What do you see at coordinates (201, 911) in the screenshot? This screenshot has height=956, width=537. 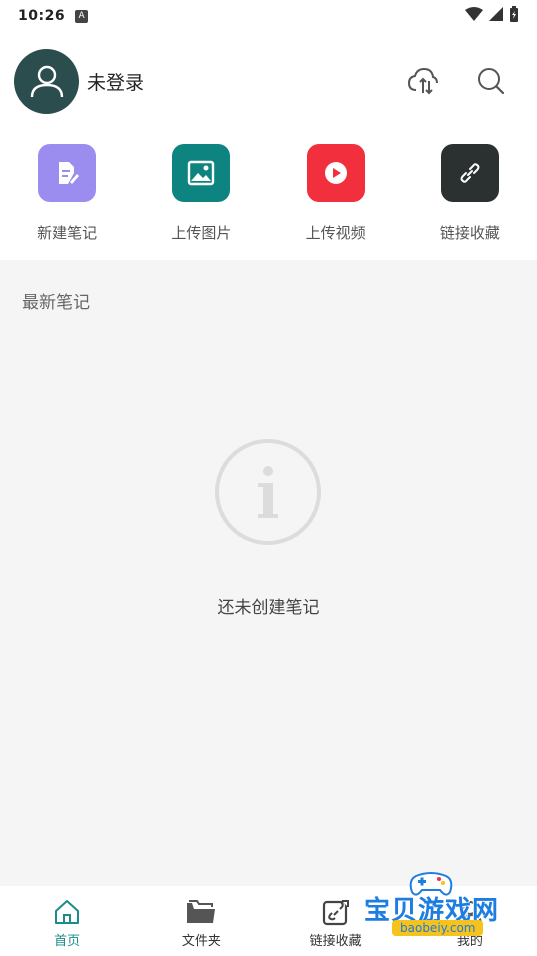 I see `folder-icon` at bounding box center [201, 911].